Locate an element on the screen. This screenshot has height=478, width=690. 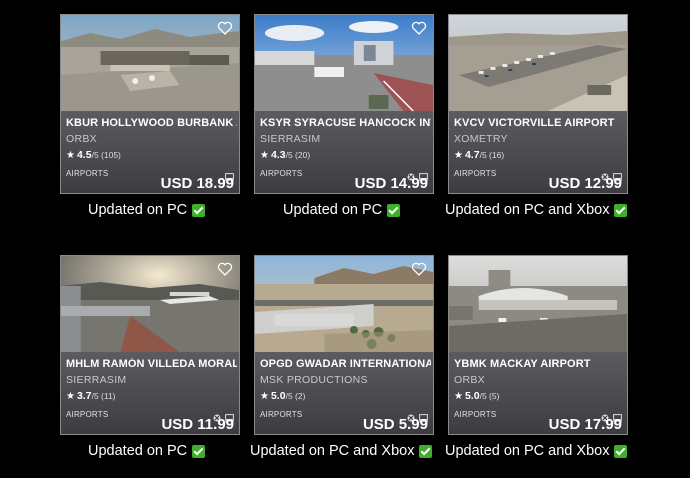
product-price: USD 12.99 is located at coordinates (585, 183).